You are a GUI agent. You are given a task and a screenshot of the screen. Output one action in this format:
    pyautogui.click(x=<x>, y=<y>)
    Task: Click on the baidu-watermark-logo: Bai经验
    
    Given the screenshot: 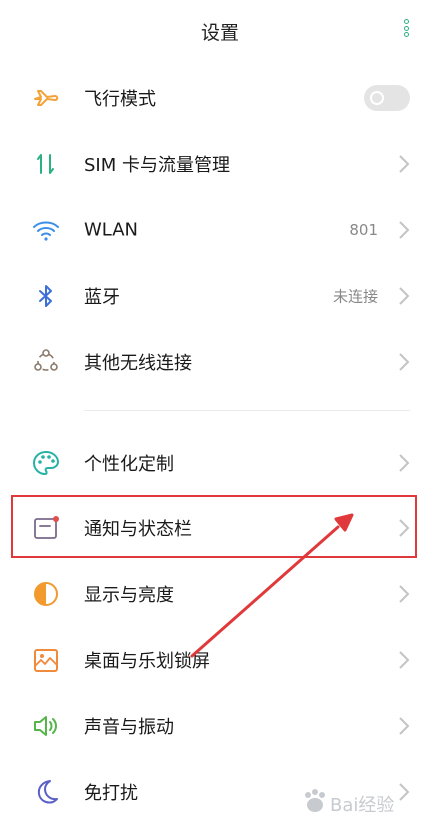 What is the action you would take?
    pyautogui.click(x=349, y=802)
    